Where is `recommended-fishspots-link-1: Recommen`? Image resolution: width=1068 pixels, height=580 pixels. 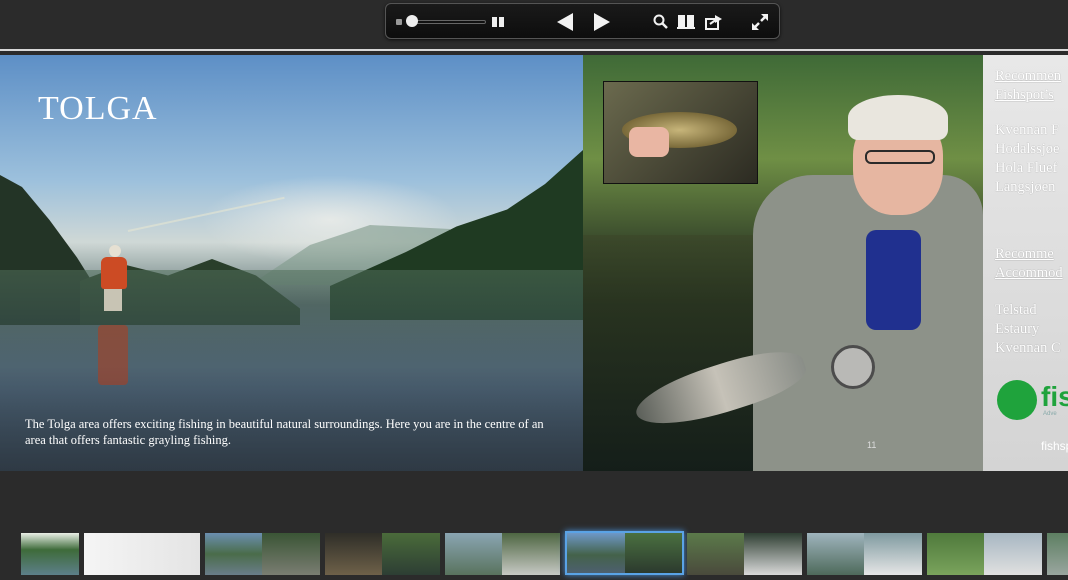
recommended-fishspots-link-1: Recommen is located at coordinates (1028, 76).